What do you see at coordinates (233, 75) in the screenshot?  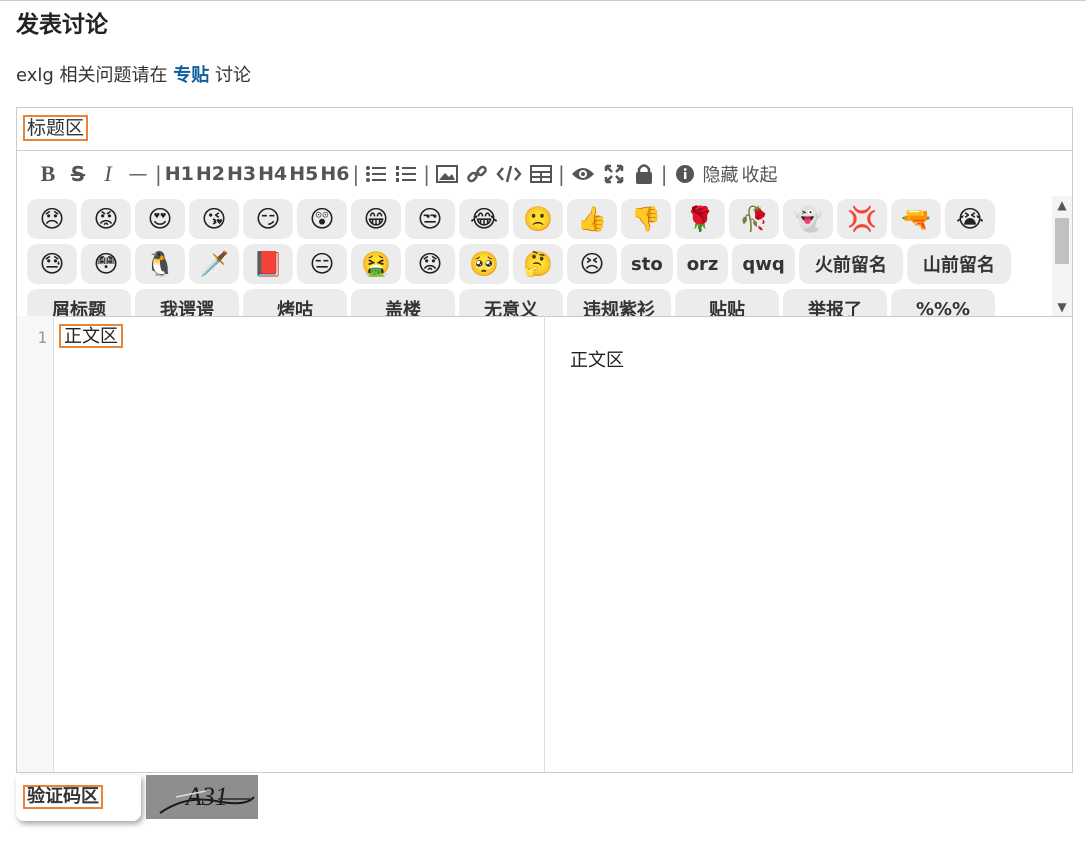 I see `intro-suffix: 讨论` at bounding box center [233, 75].